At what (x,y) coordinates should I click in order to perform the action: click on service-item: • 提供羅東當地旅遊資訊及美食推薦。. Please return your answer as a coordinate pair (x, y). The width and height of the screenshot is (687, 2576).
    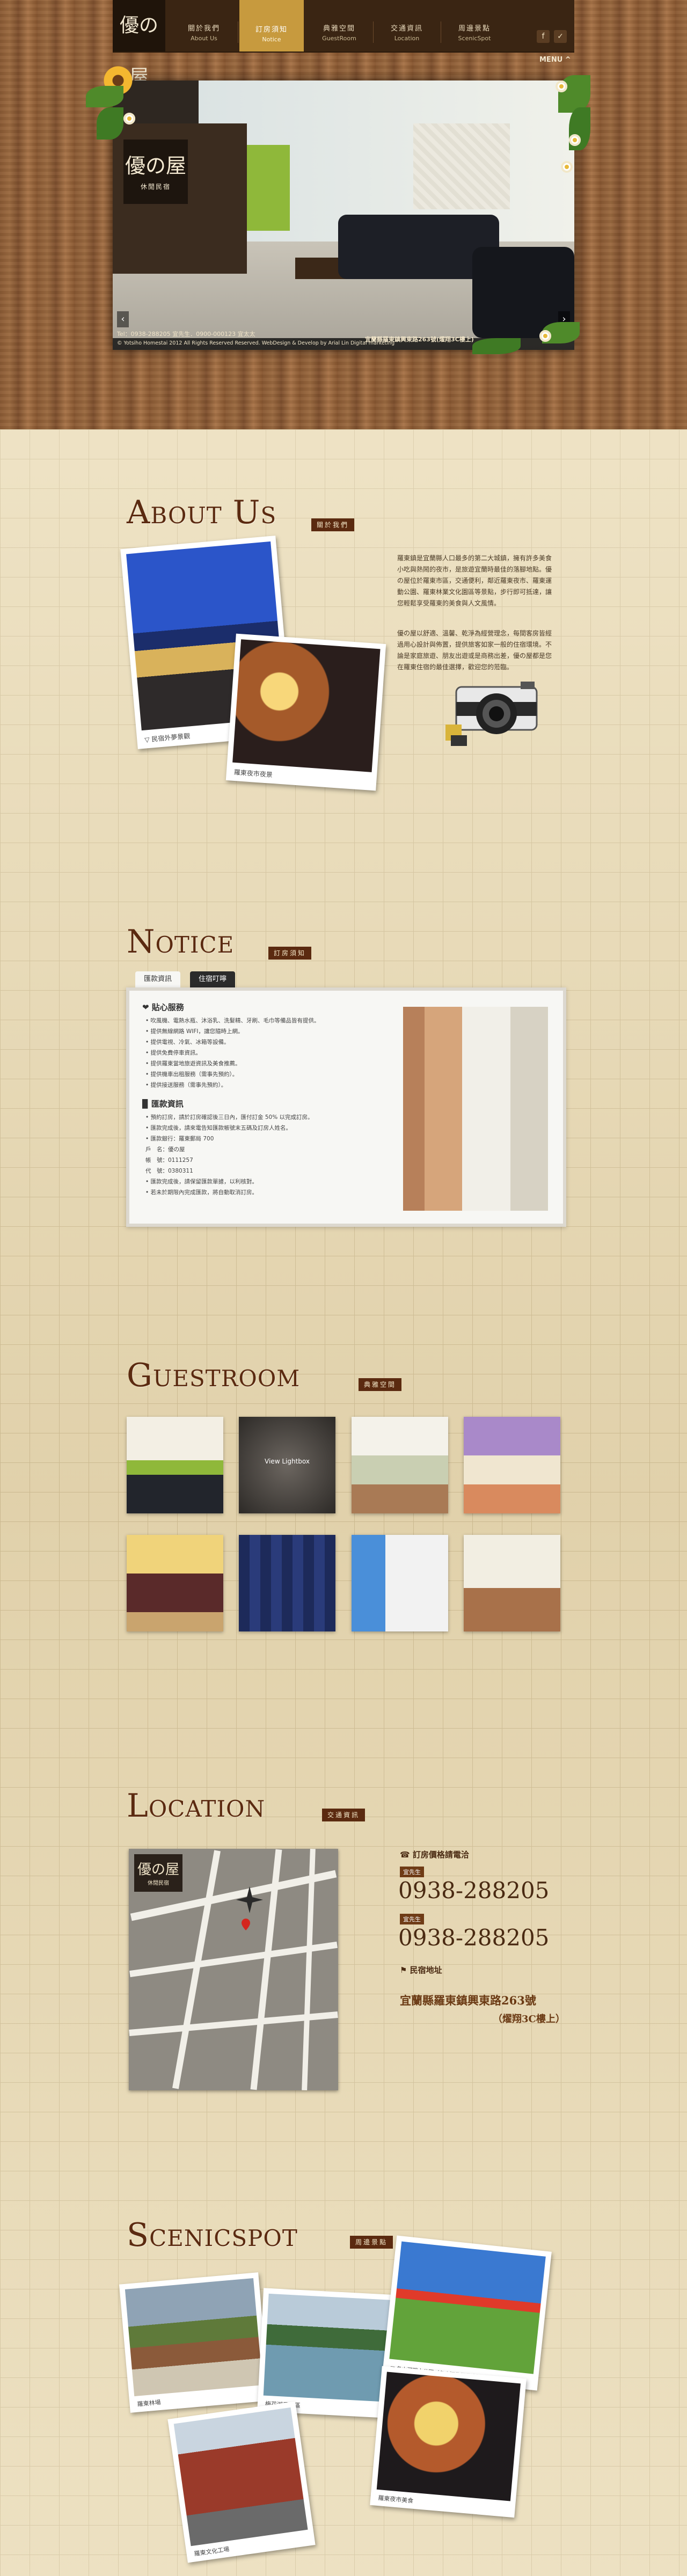
    Looking at the image, I should click on (193, 1063).